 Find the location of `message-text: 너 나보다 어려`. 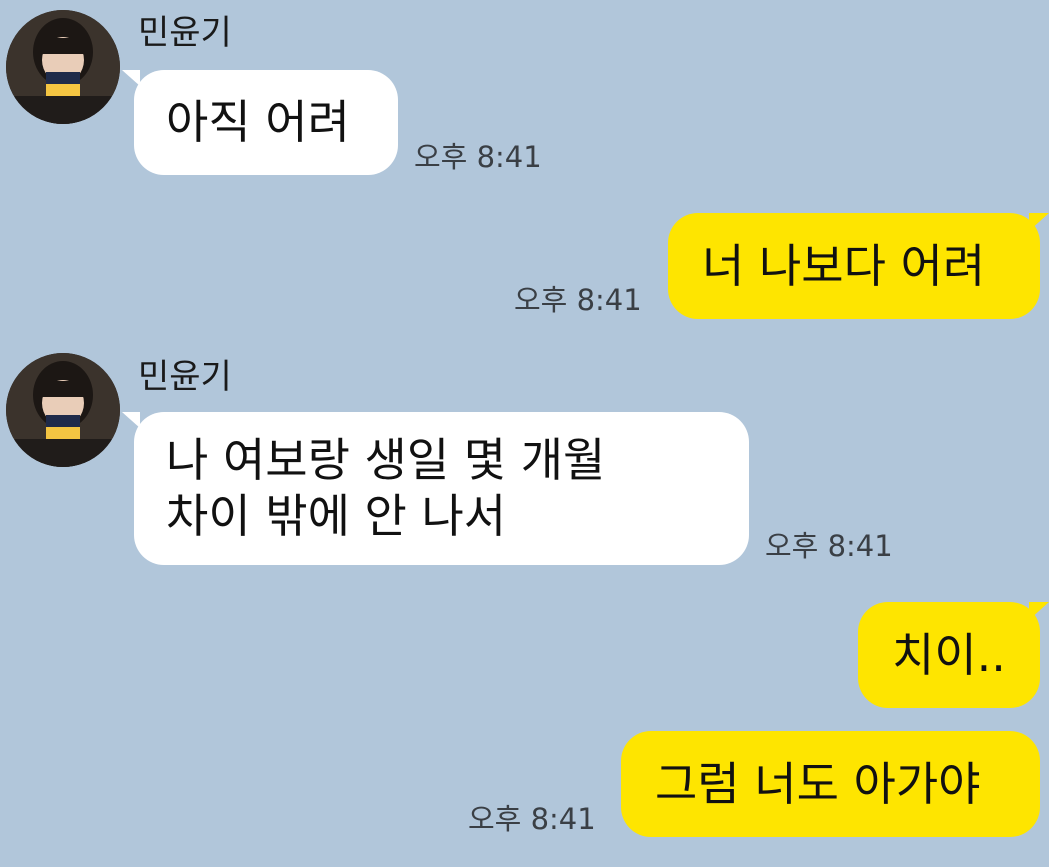

message-text: 너 나보다 어려 is located at coordinates (844, 266).